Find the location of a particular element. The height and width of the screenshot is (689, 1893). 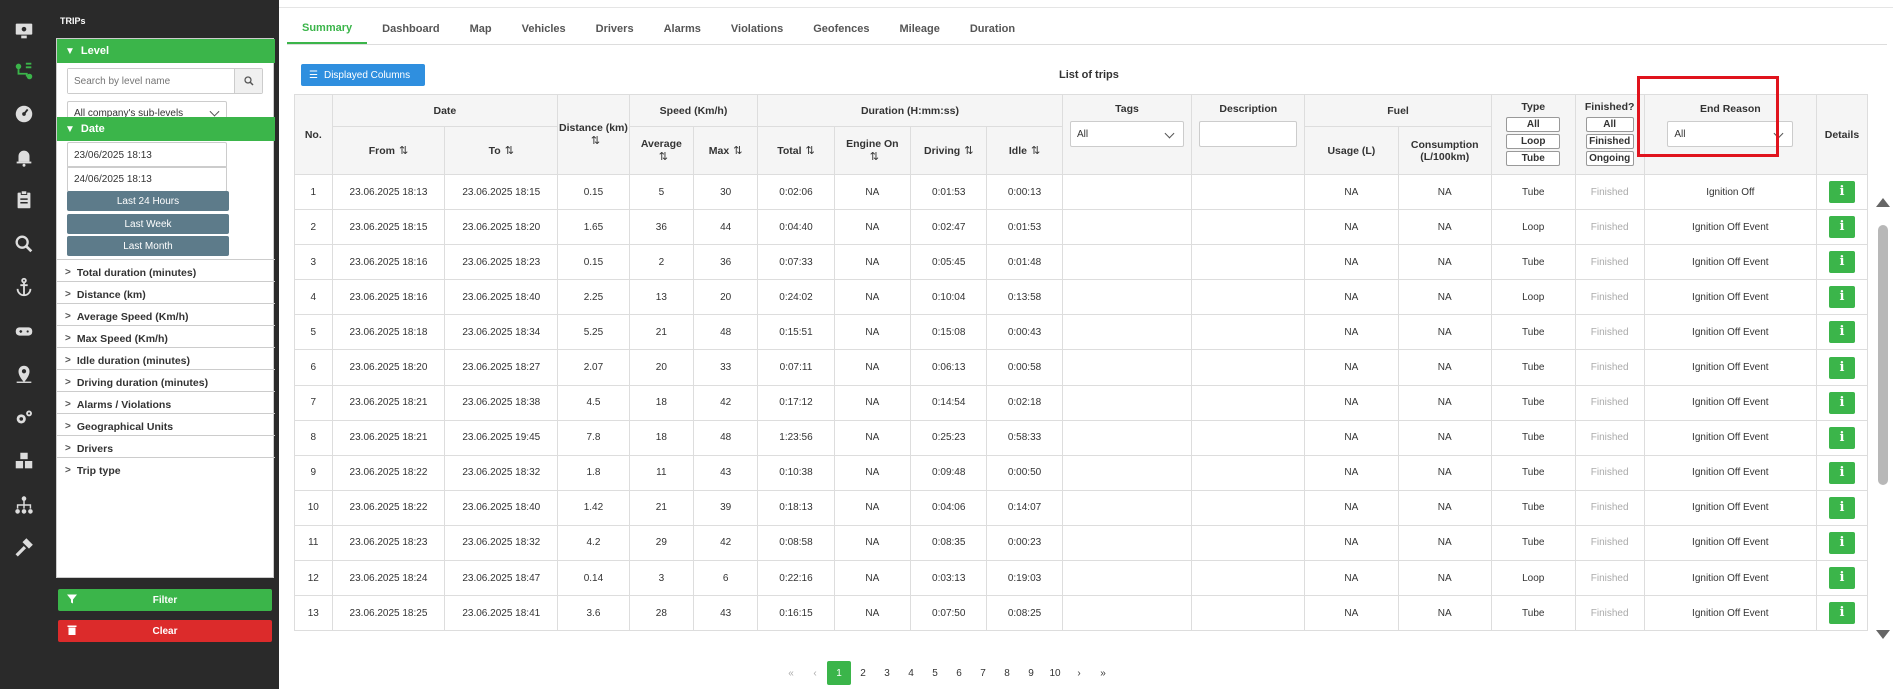

filter-trip-type: > Trip type is located at coordinates (166, 470).